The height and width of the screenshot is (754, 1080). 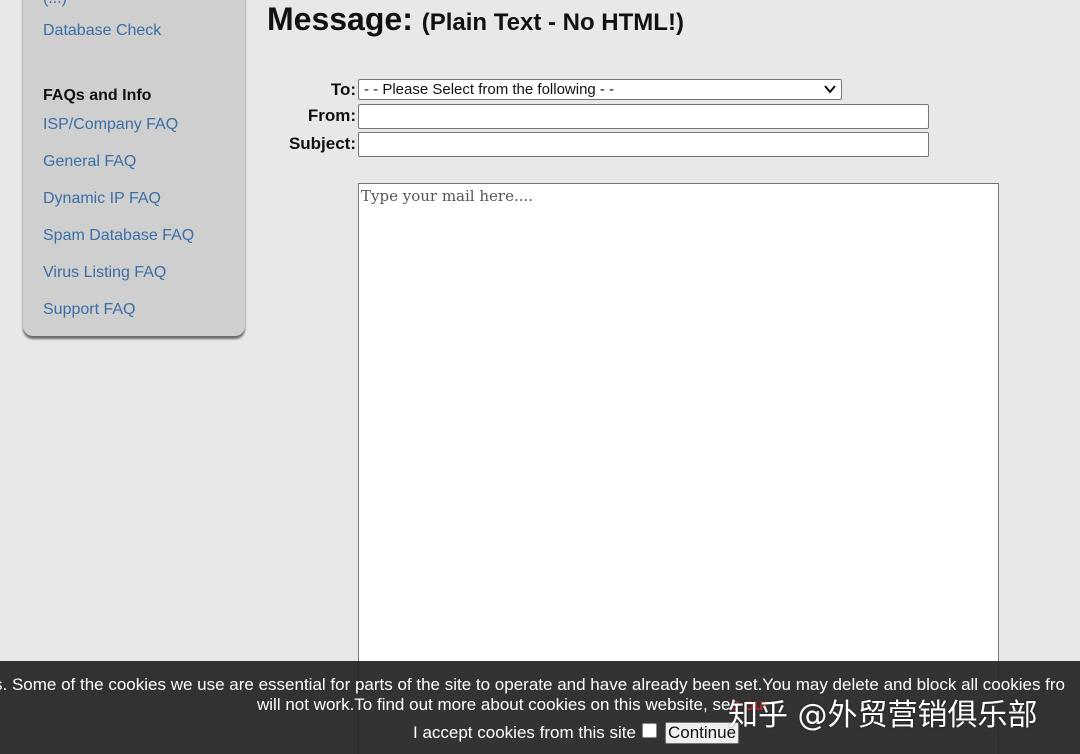 I want to click on chevron-down-icon, so click(x=830, y=89).